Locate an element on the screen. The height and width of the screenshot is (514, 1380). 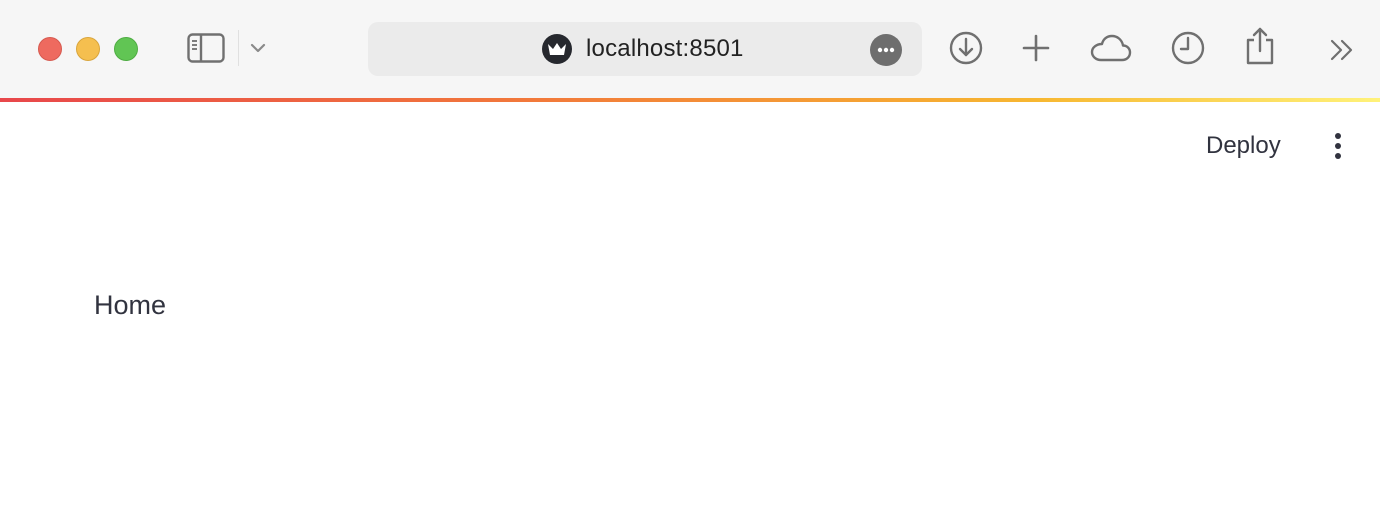
chevron-down-icon is located at coordinates (258, 48).